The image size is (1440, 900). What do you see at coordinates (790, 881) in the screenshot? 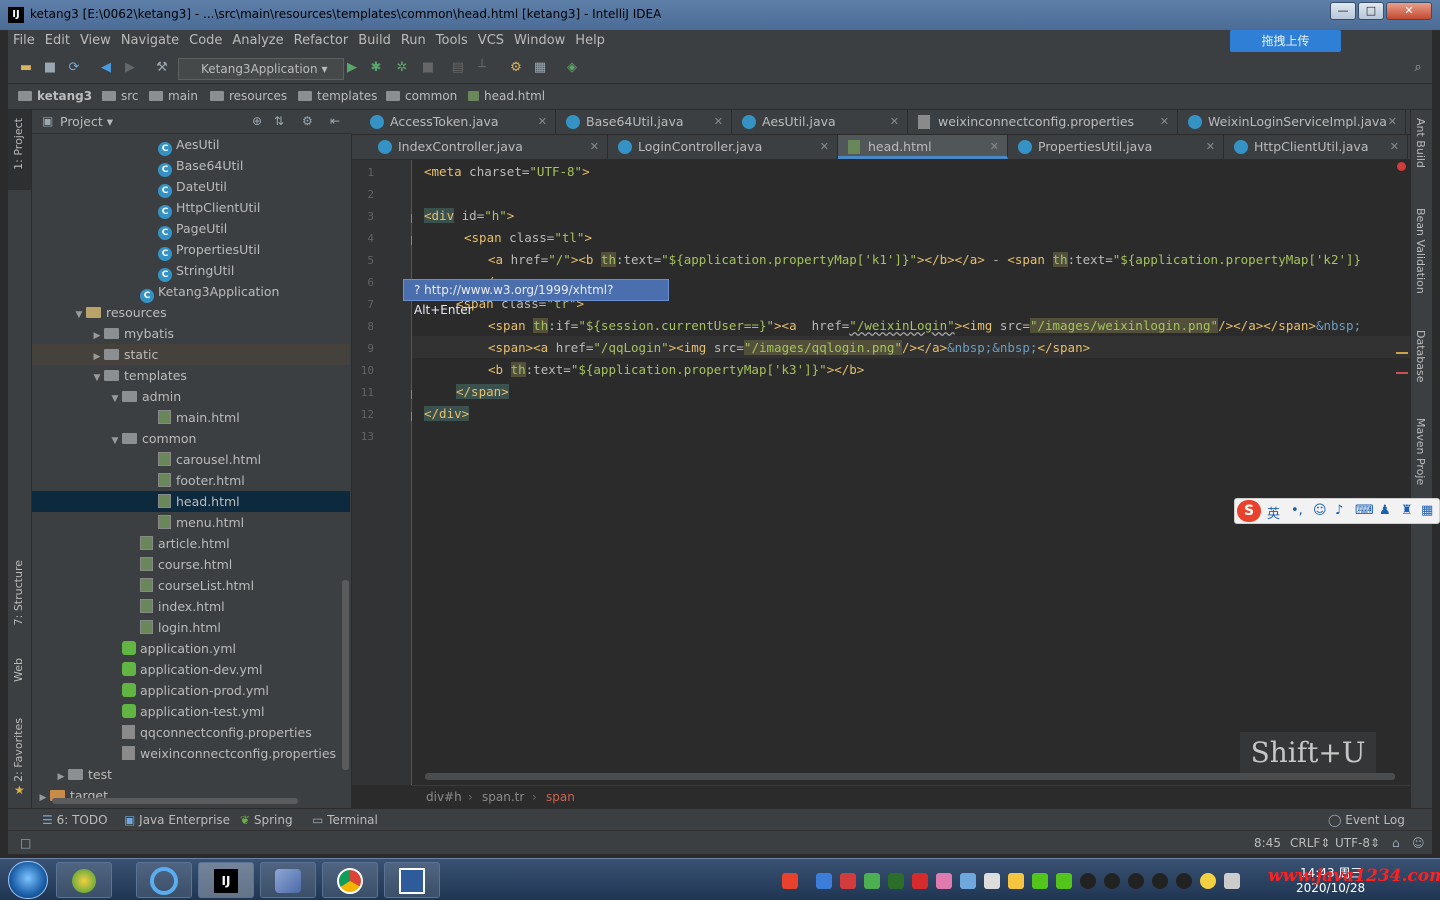
I see `sogou-tray-icon` at bounding box center [790, 881].